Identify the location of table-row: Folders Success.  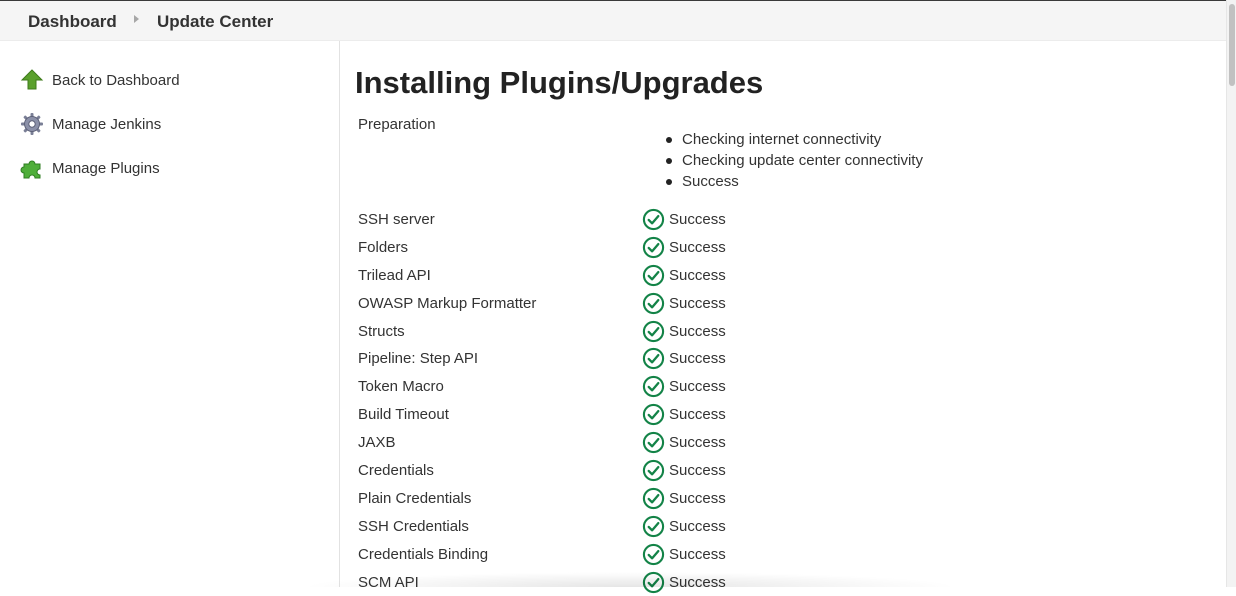
(783, 248).